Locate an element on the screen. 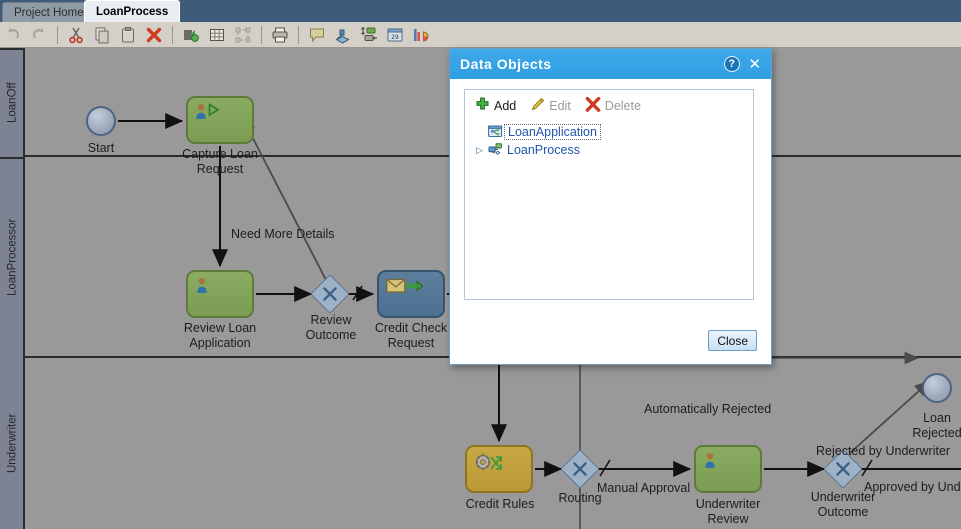  paste-icon is located at coordinates (128, 35).